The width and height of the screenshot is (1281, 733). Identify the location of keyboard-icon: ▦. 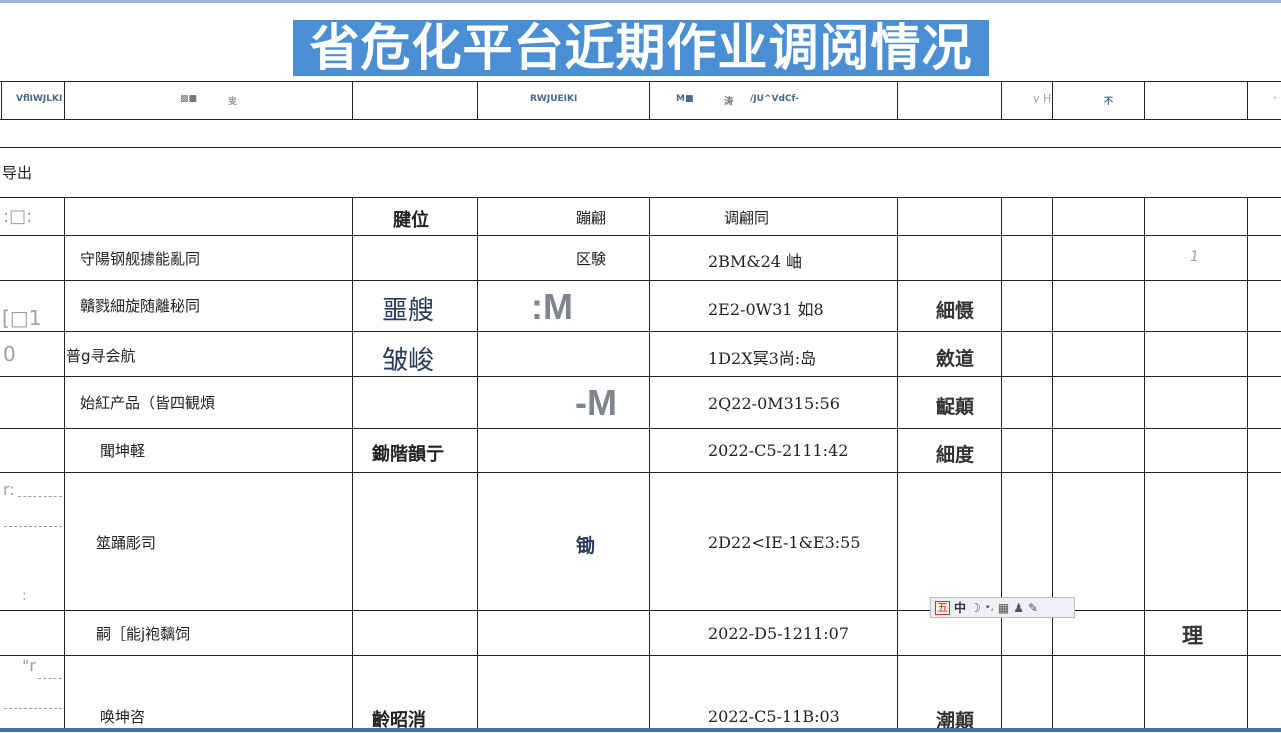
(1003, 608).